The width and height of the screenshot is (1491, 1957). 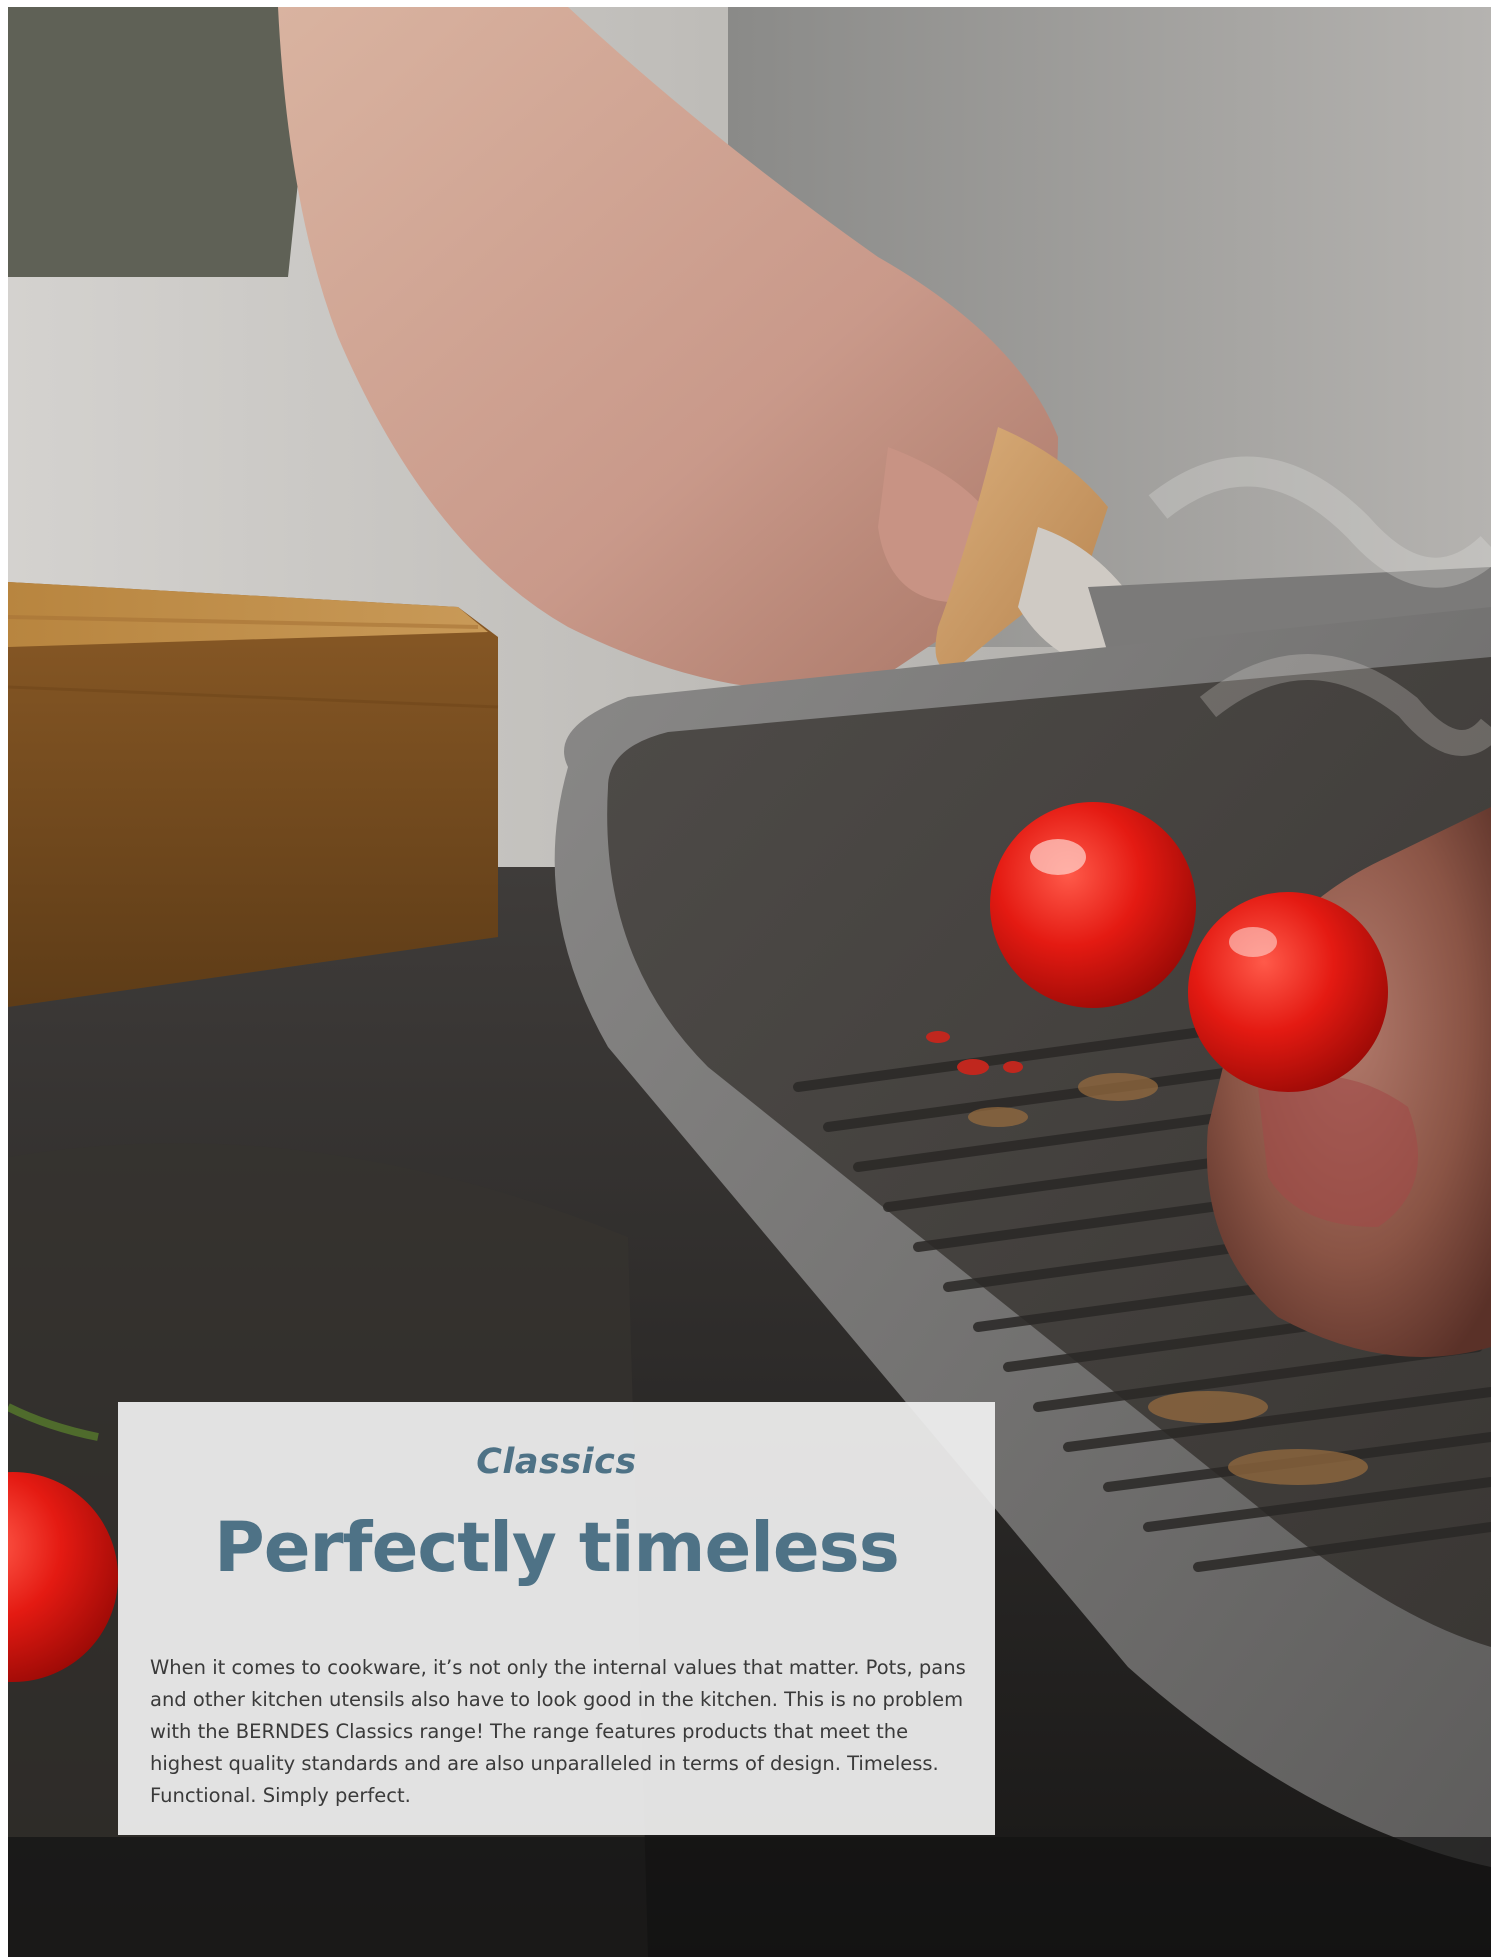 I want to click on section-kicker: Classics, so click(x=556, y=1462).